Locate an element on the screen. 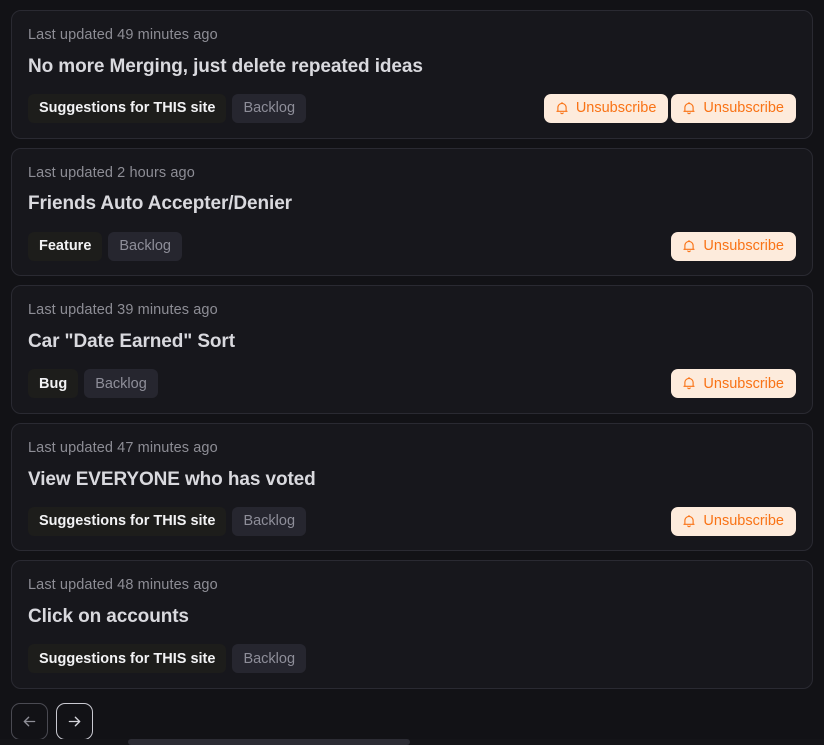 The height and width of the screenshot is (745, 824). arrow-right-icon is located at coordinates (74, 721).